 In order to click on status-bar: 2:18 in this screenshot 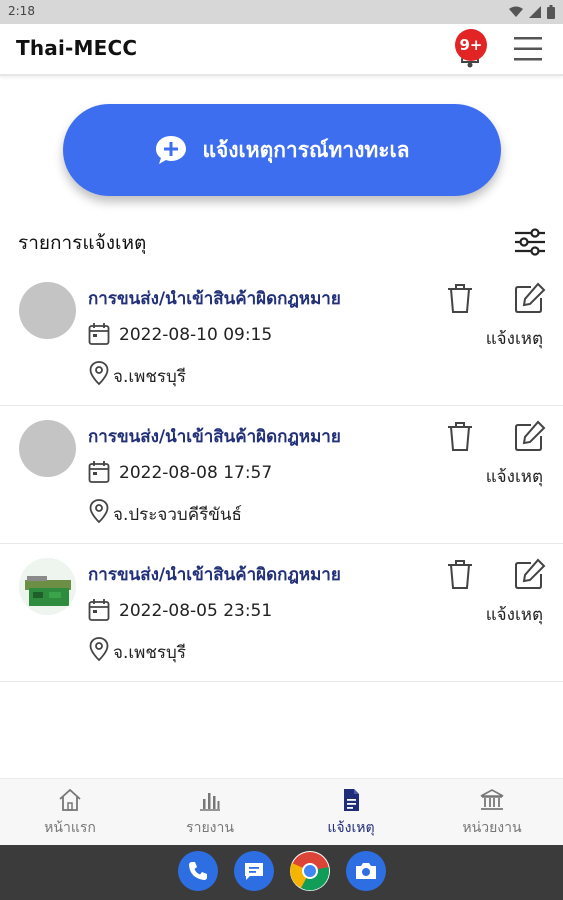, I will do `click(281, 12)`.